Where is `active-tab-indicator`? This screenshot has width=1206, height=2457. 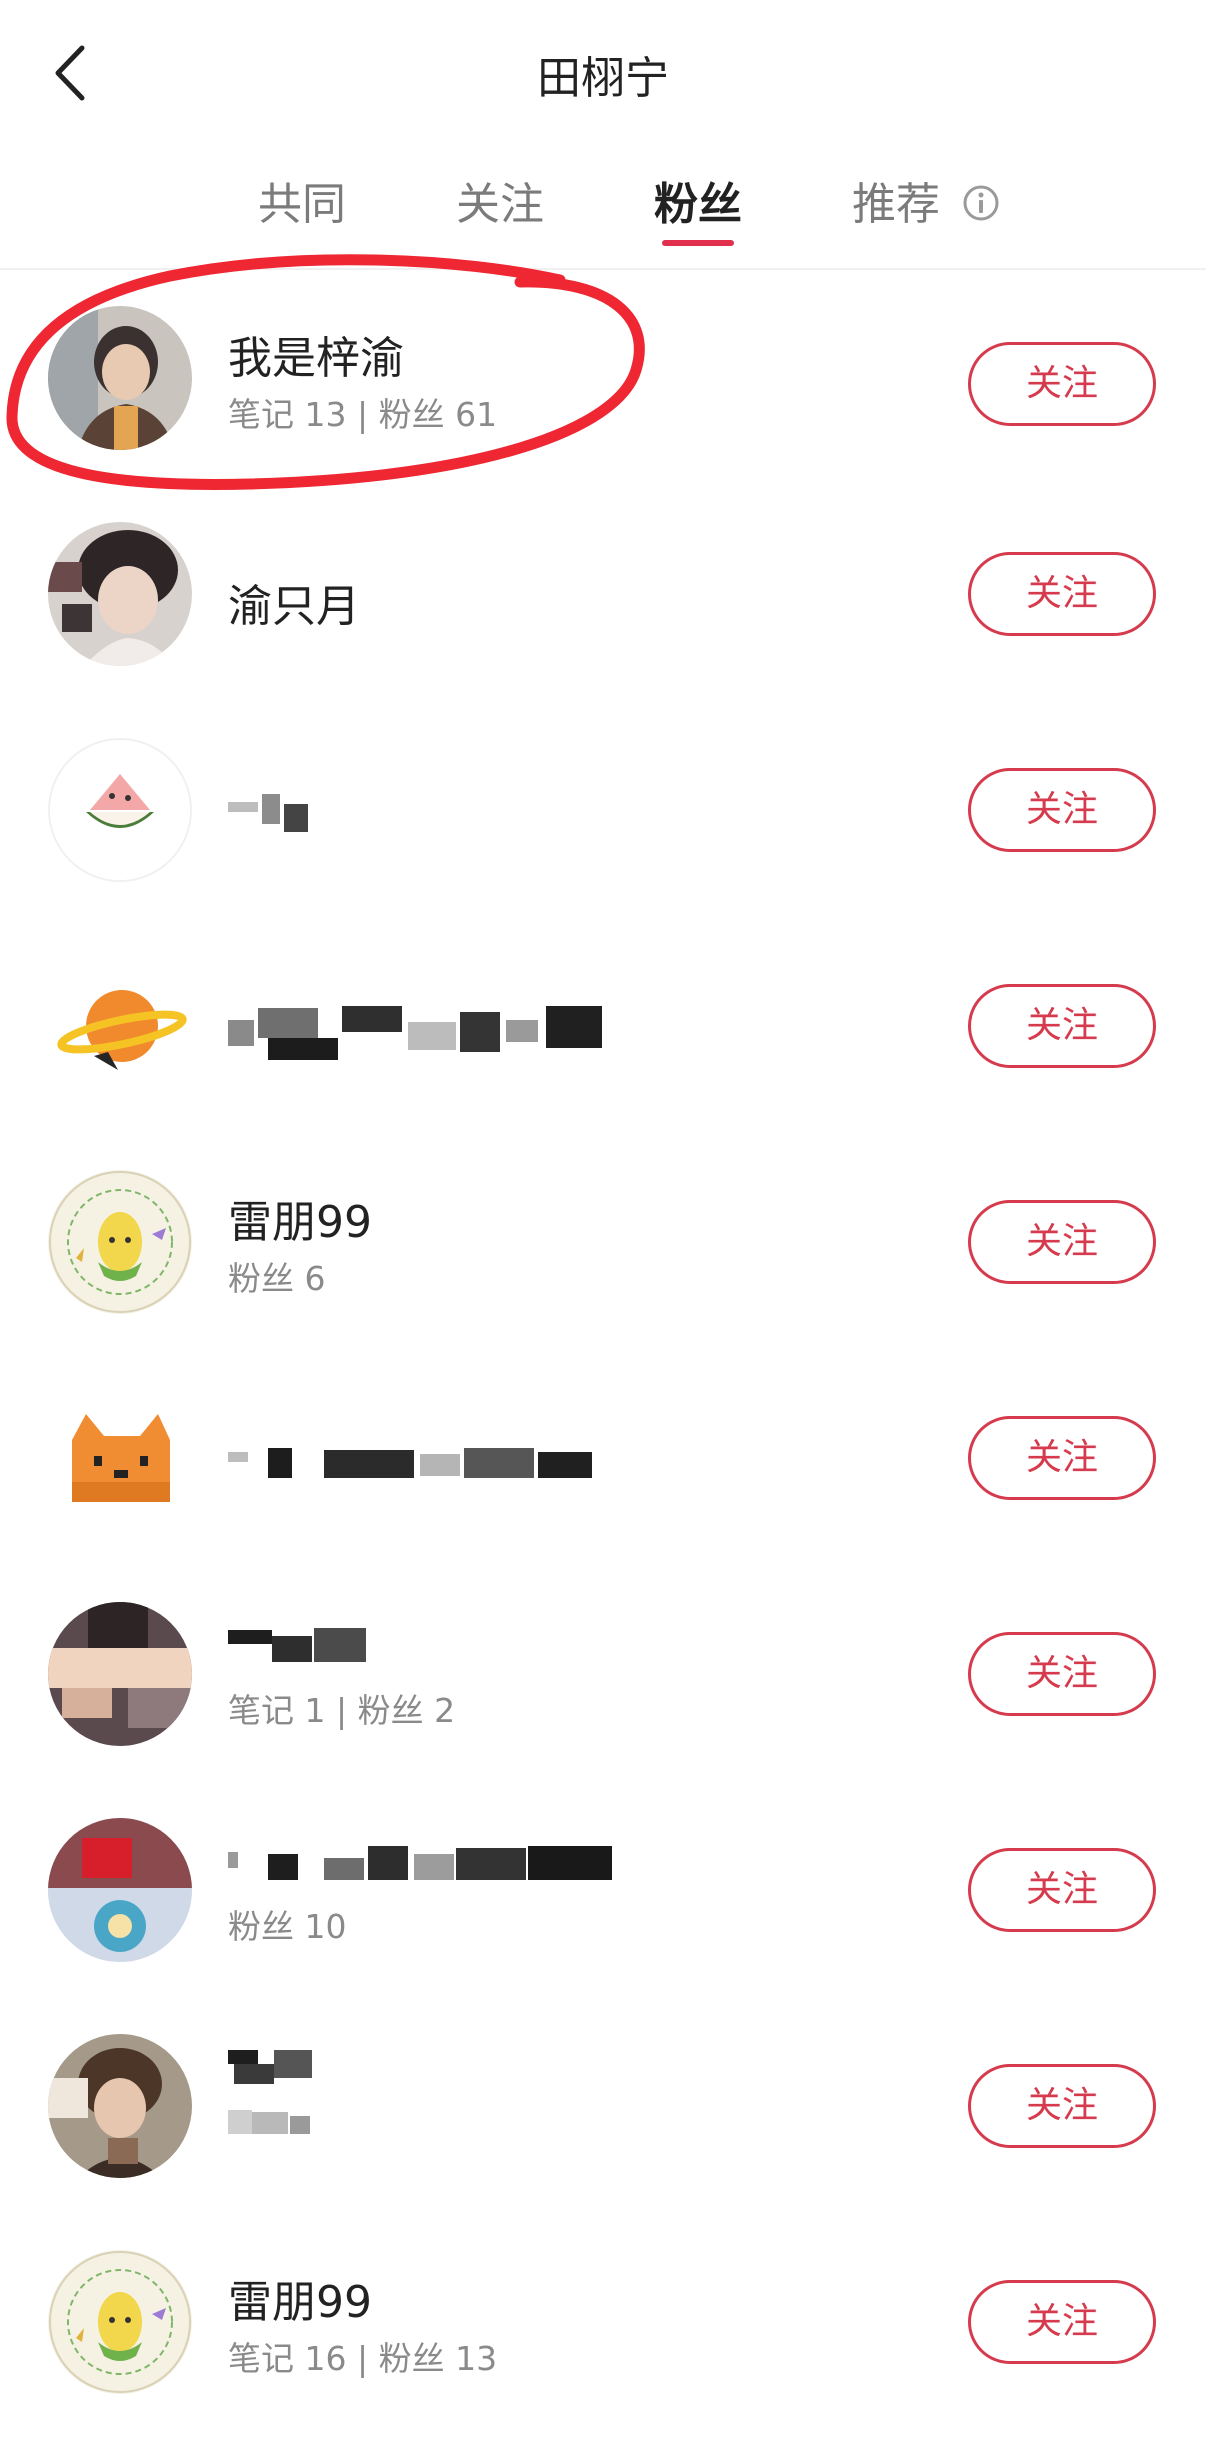 active-tab-indicator is located at coordinates (698, 243).